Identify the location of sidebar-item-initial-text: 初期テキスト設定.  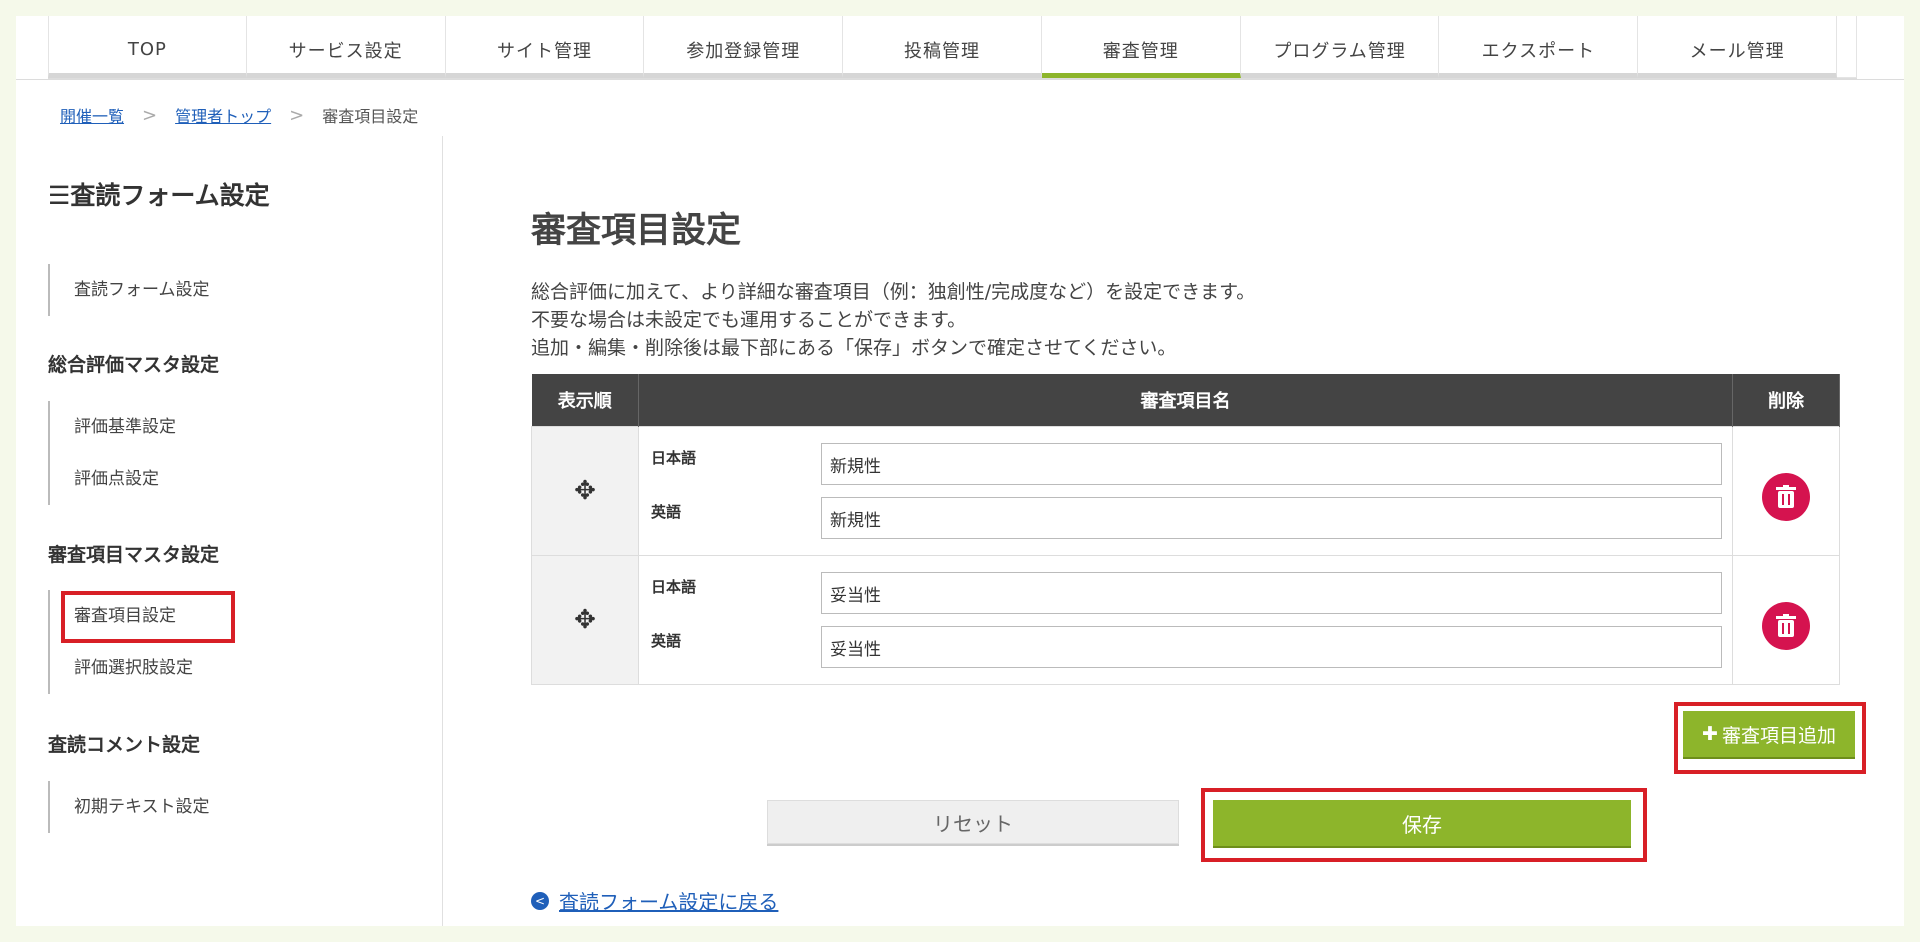
(142, 807).